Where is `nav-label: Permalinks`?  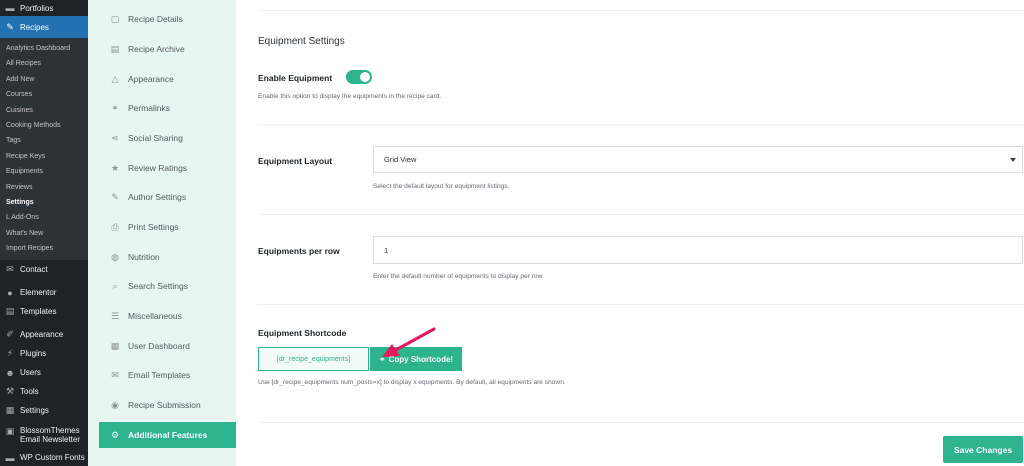 nav-label: Permalinks is located at coordinates (149, 108).